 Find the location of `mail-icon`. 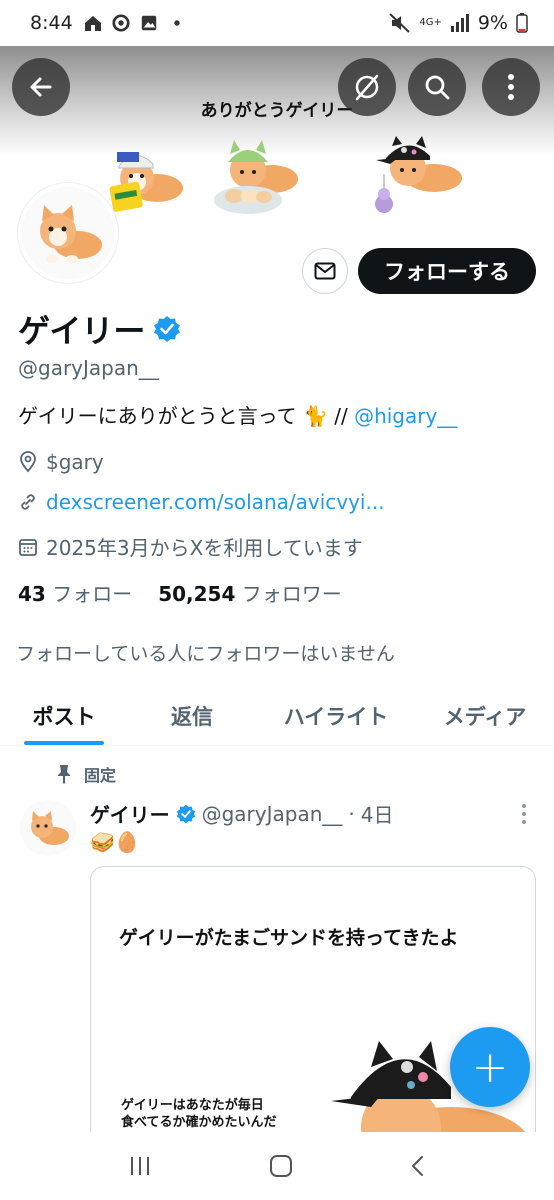

mail-icon is located at coordinates (325, 271).